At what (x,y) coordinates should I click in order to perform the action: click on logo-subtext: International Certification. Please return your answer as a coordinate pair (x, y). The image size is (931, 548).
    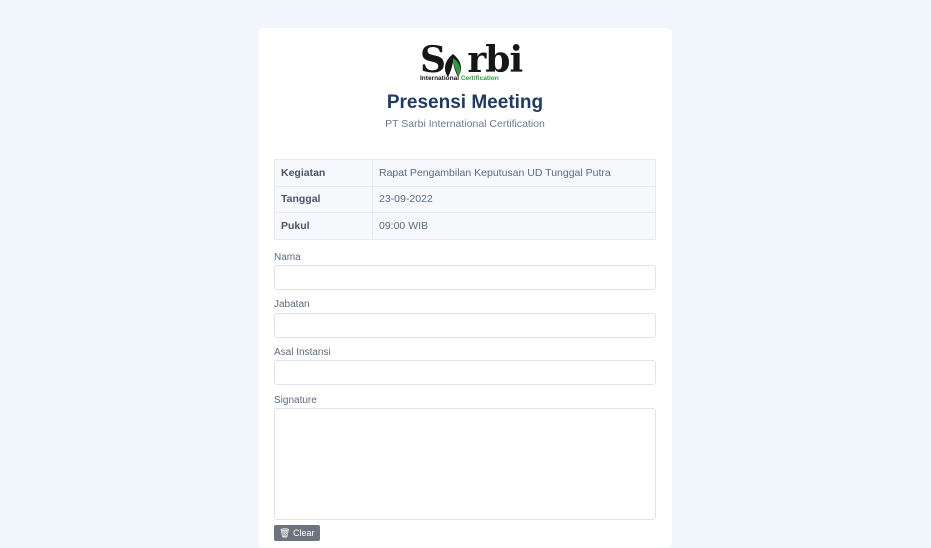
    Looking at the image, I should click on (459, 78).